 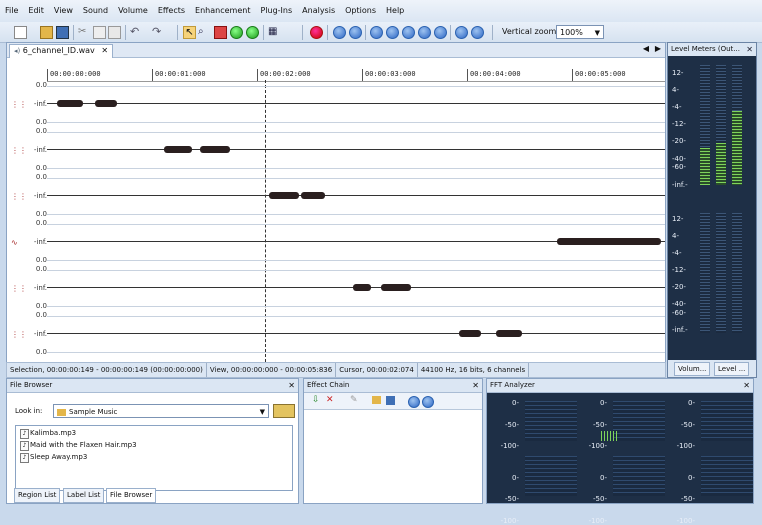 What do you see at coordinates (330, 400) in the screenshot?
I see `remove-effect-icon: ✕` at bounding box center [330, 400].